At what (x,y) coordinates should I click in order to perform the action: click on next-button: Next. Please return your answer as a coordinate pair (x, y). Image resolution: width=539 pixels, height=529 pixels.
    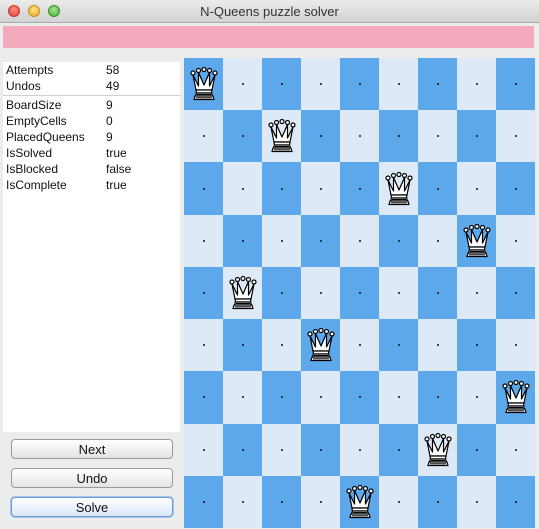
    Looking at the image, I should click on (92, 449).